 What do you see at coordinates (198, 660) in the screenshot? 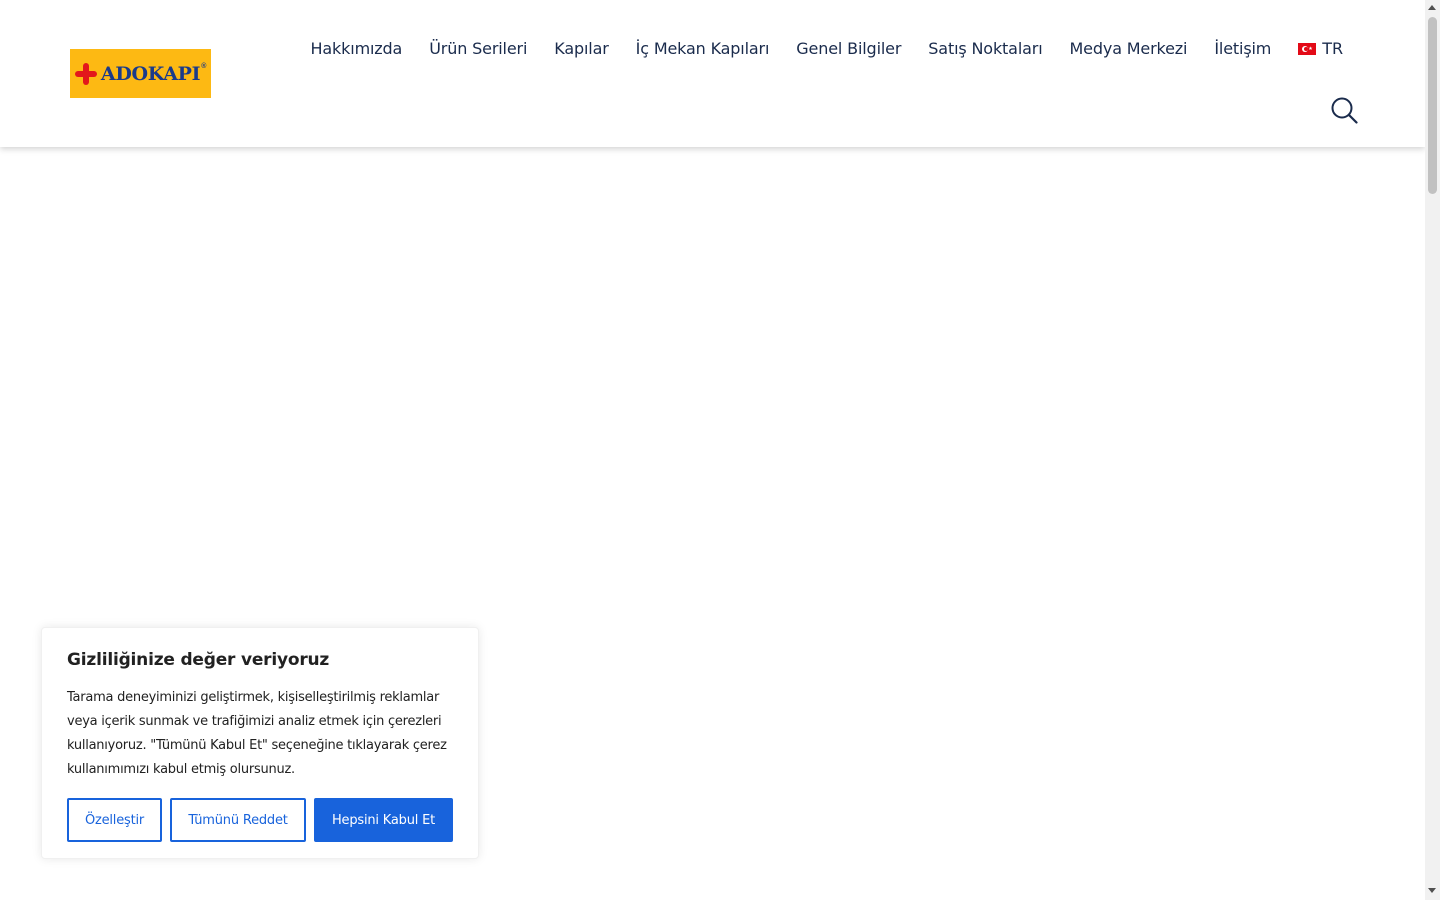
I see `cookie-banner-title: Gizliliğinize değer veriyoruz` at bounding box center [198, 660].